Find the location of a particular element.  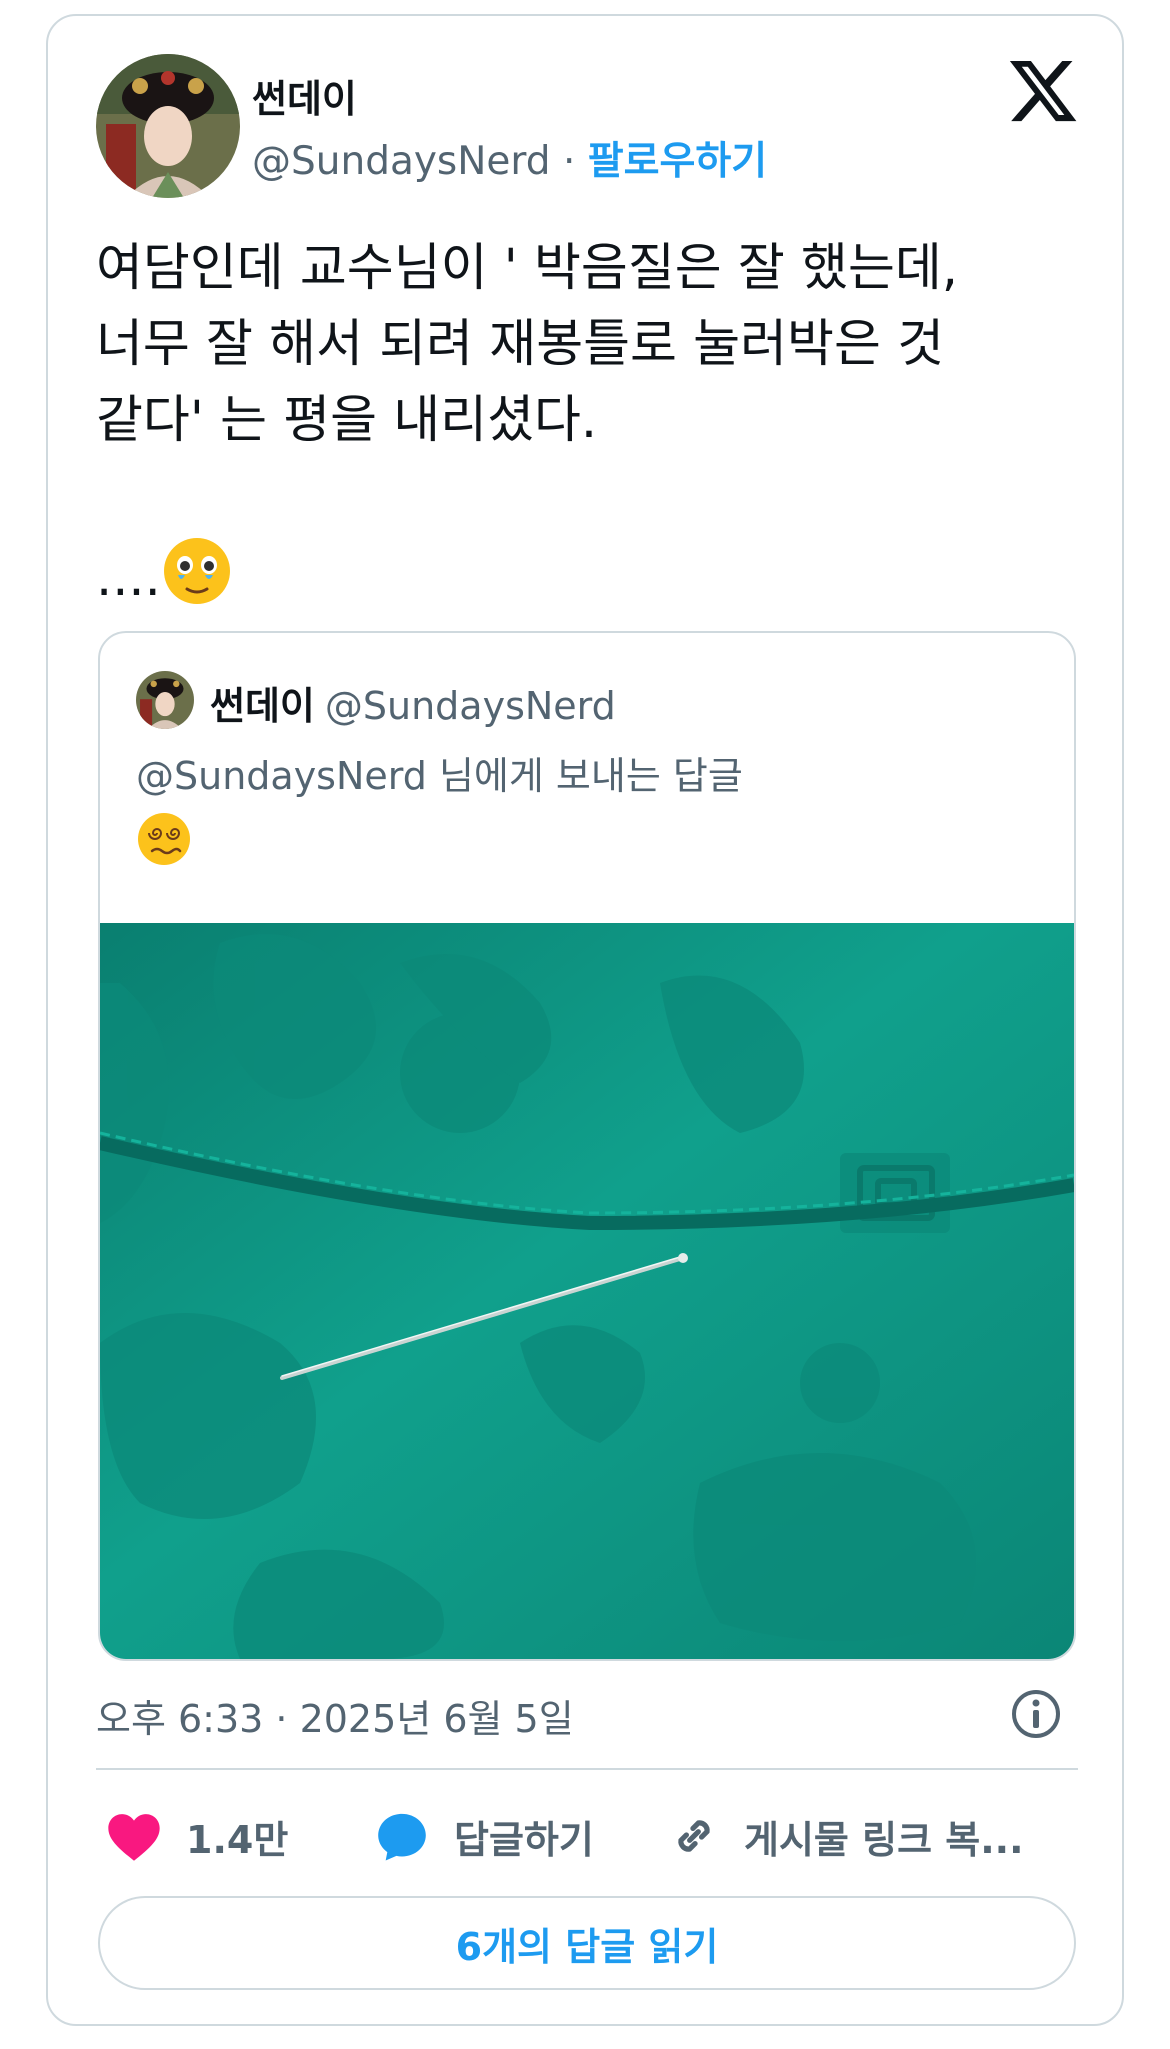

x-logo-icon is located at coordinates (1043, 91).